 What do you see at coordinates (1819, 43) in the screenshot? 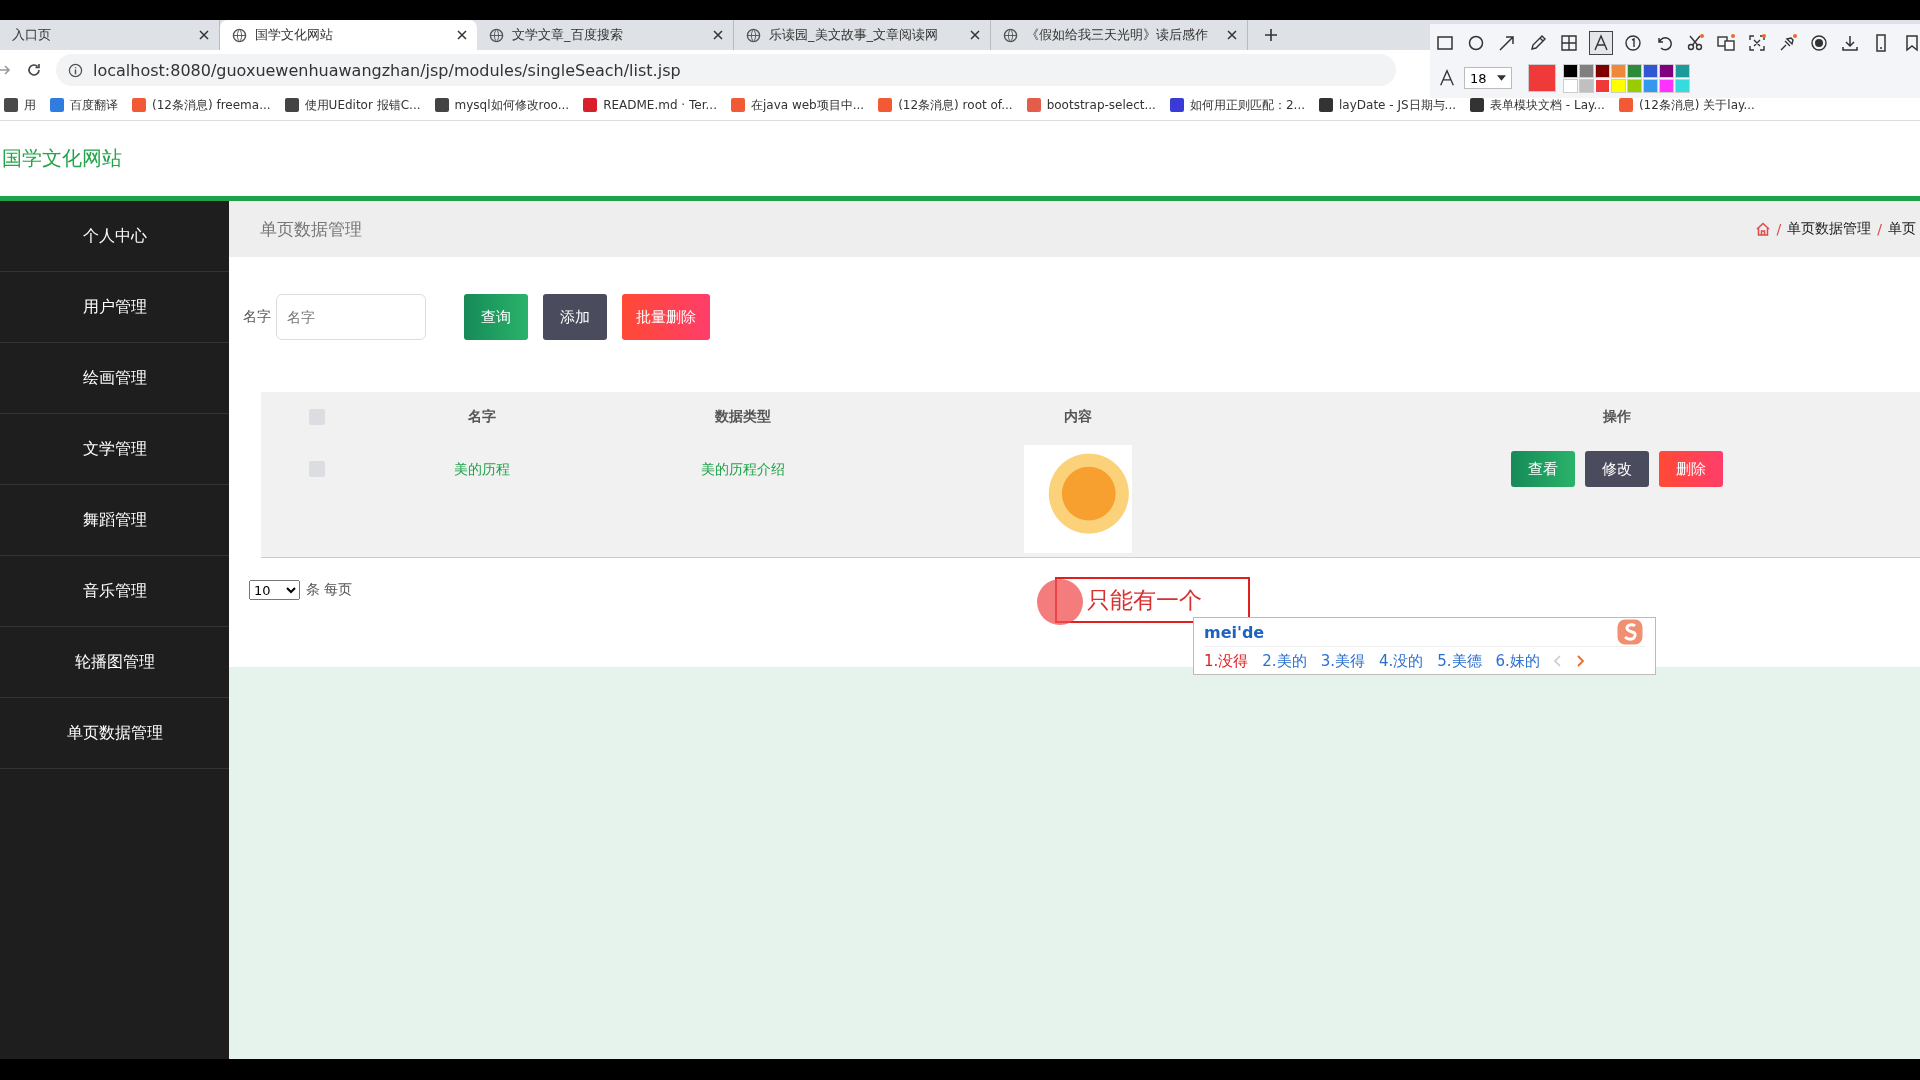
I see `record-tool-icon` at bounding box center [1819, 43].